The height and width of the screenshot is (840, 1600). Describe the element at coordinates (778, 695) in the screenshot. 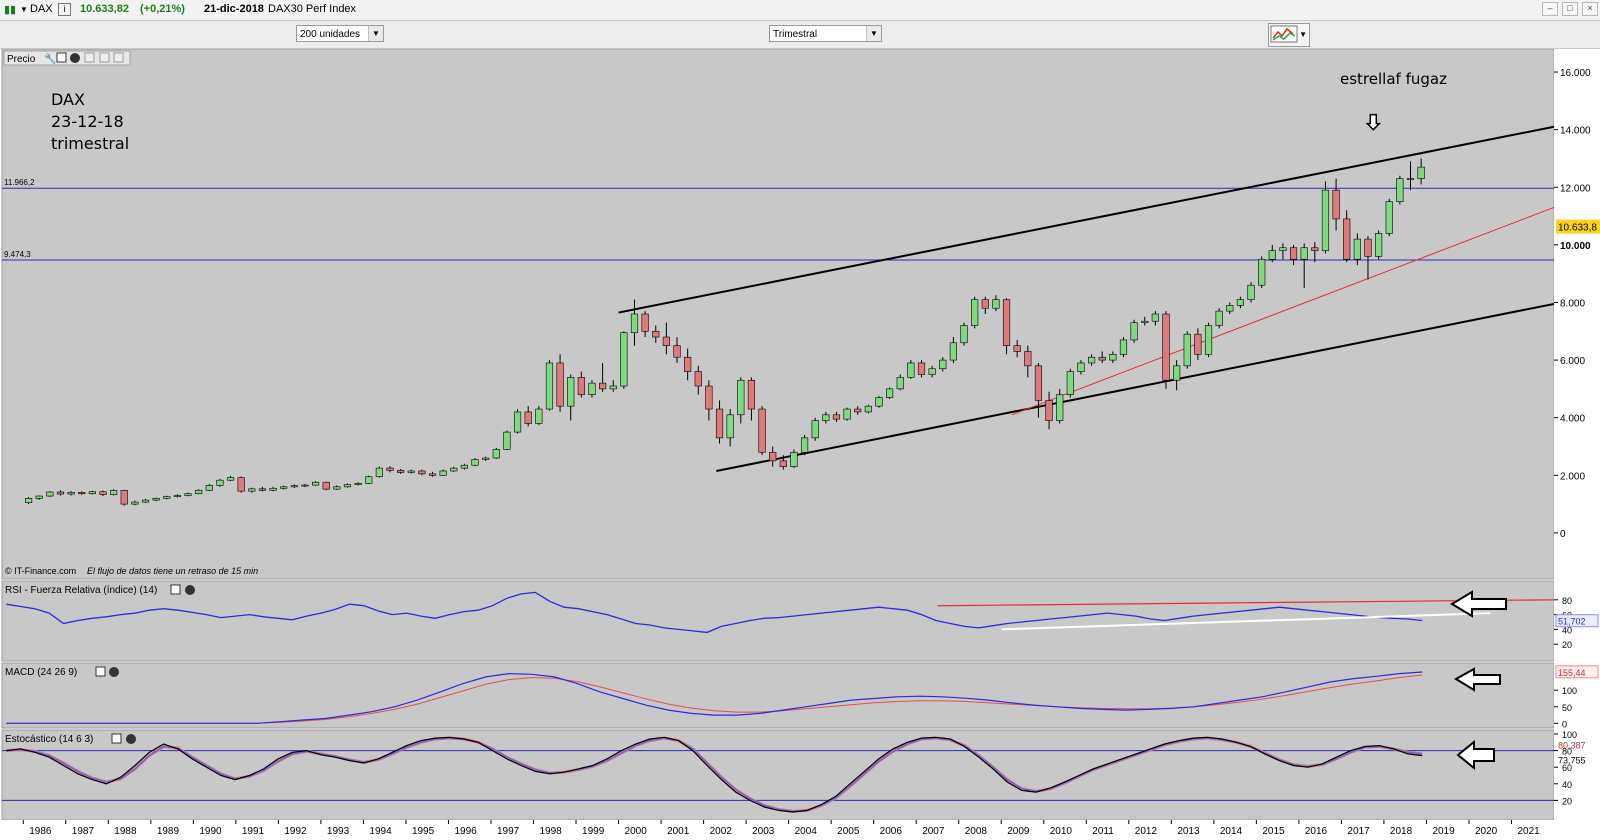

I see `macd-panel` at that location.